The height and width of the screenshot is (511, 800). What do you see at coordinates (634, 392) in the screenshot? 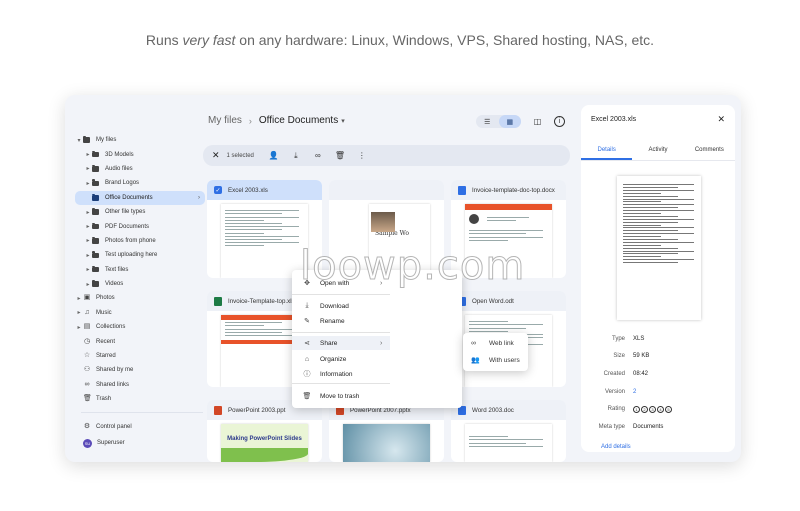
I see `property-value: 2` at bounding box center [634, 392].